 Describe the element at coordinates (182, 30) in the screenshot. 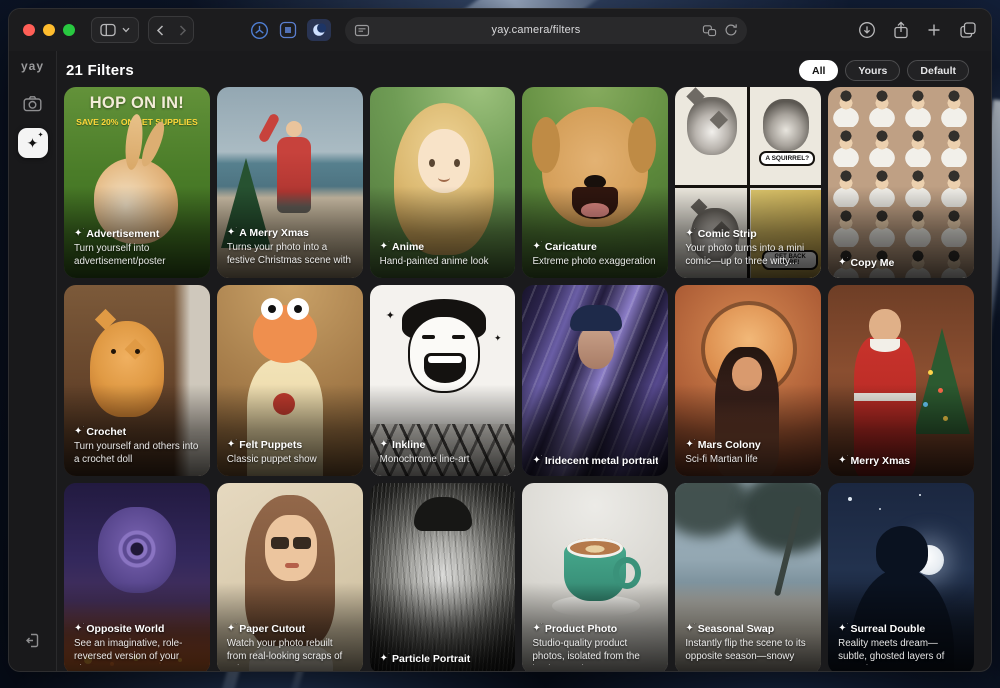

I see `forward-button` at that location.